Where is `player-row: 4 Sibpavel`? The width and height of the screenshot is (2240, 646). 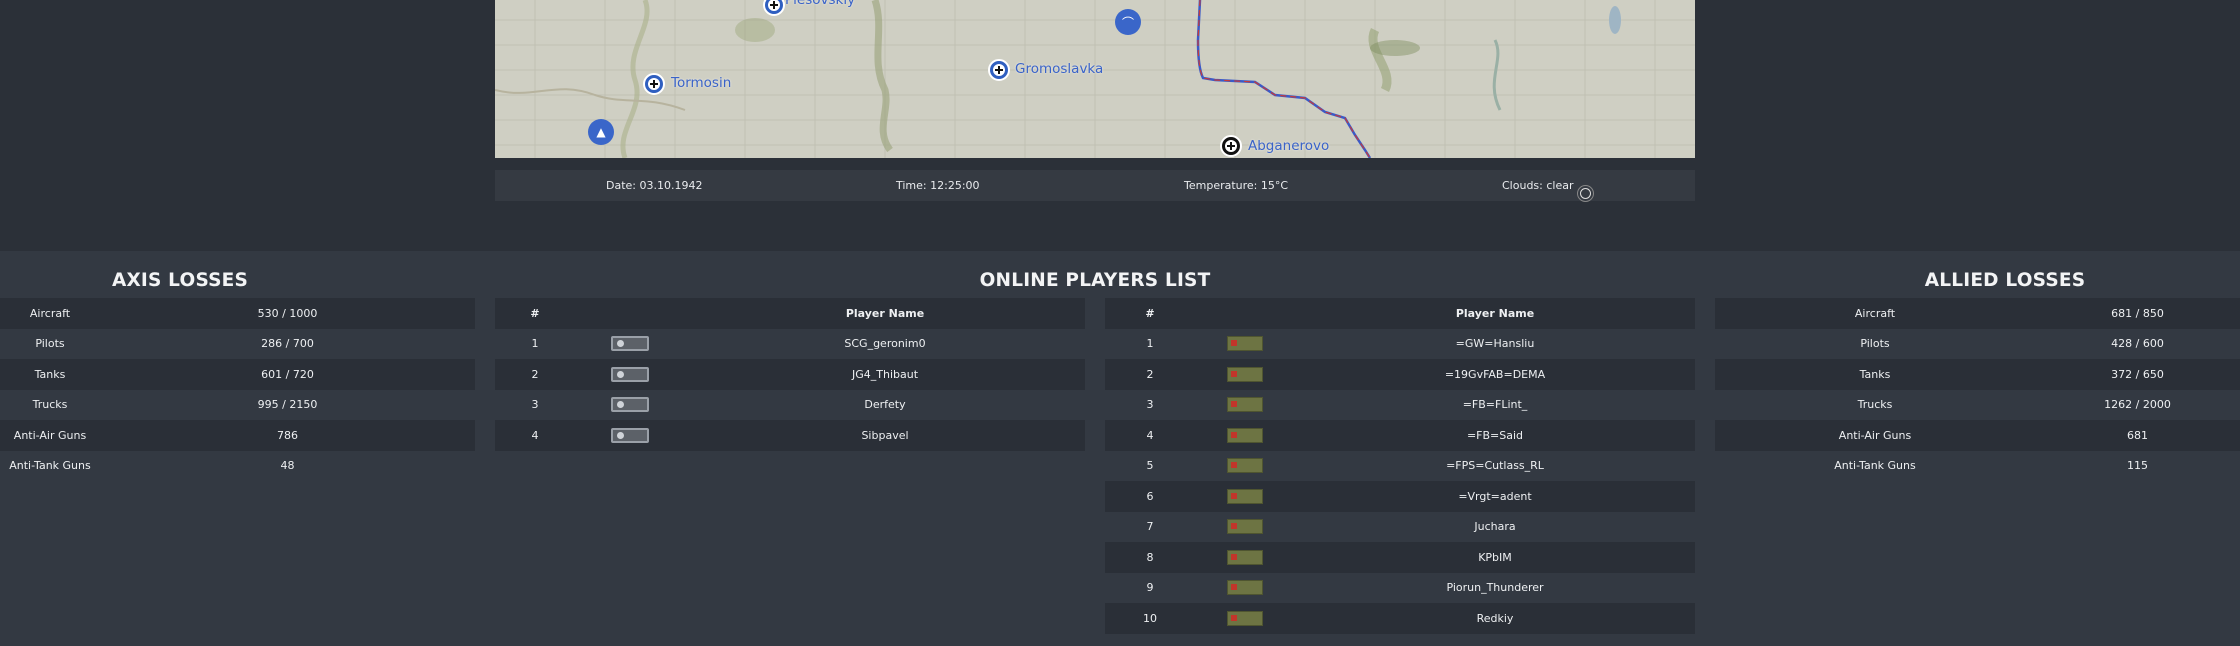
player-row: 4 Sibpavel is located at coordinates (790, 435).